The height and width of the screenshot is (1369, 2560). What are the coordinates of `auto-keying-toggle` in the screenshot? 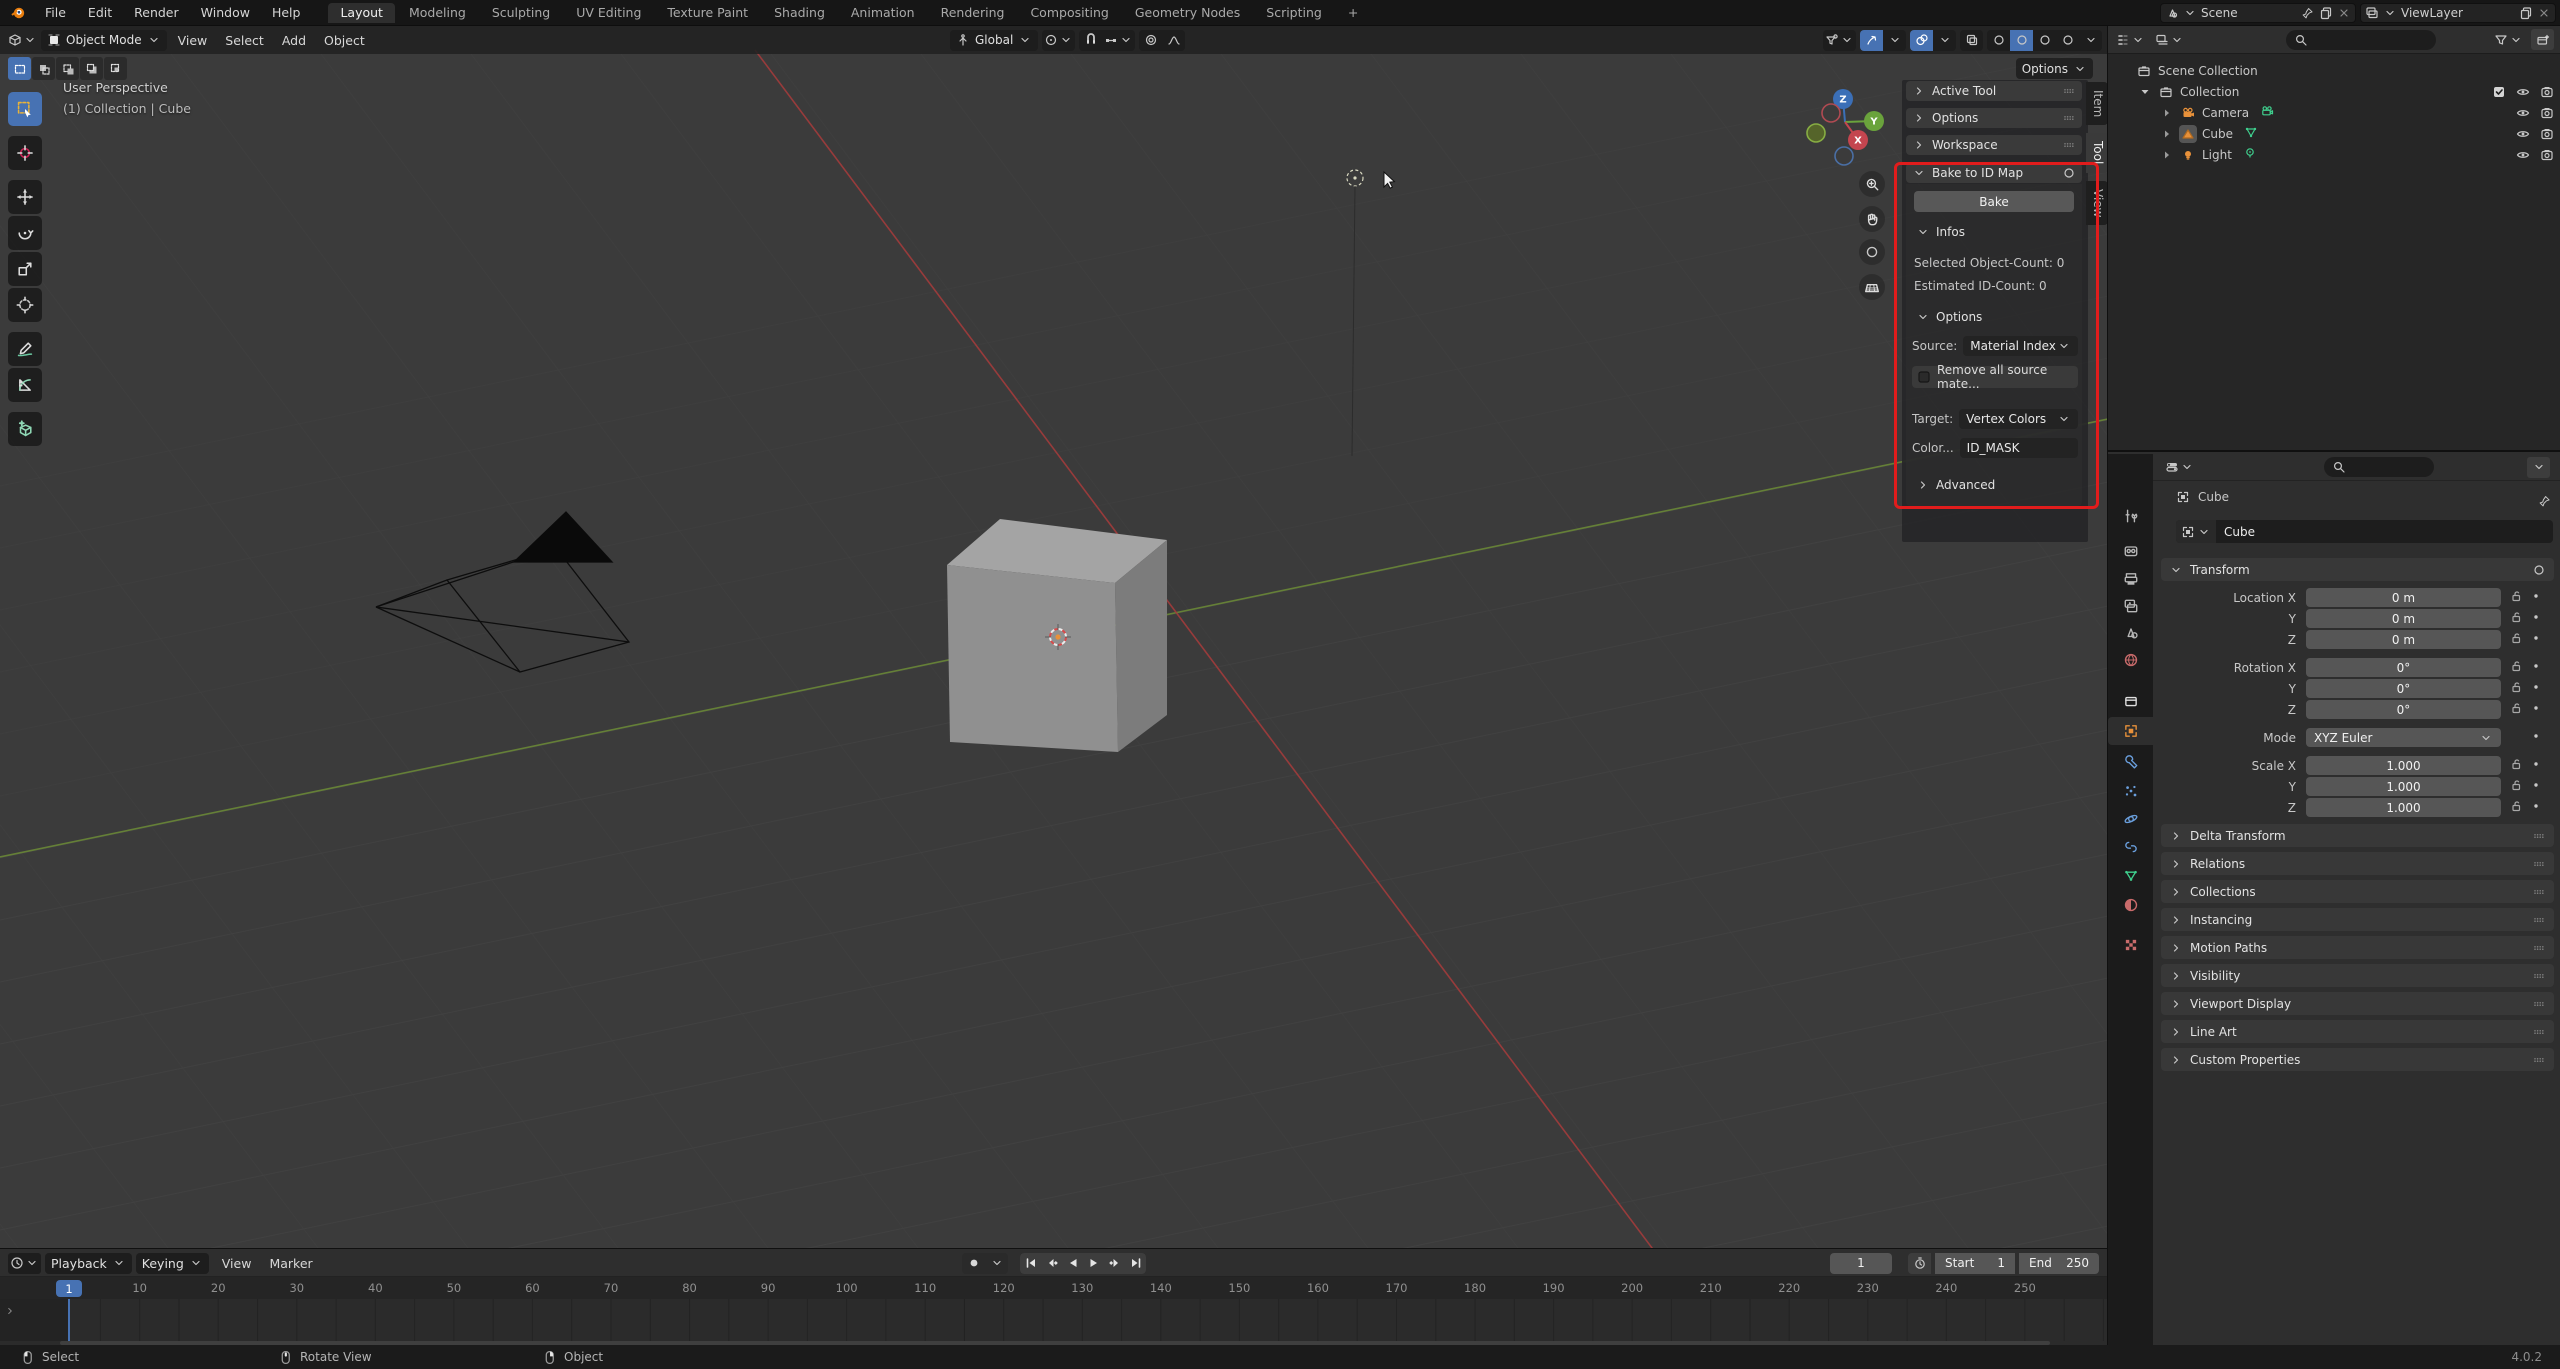 It's located at (973, 1263).